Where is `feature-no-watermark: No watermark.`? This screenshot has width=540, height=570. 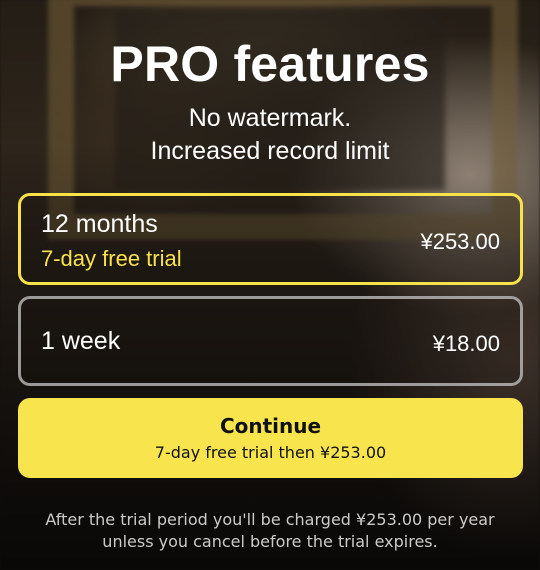 feature-no-watermark: No watermark. is located at coordinates (270, 118).